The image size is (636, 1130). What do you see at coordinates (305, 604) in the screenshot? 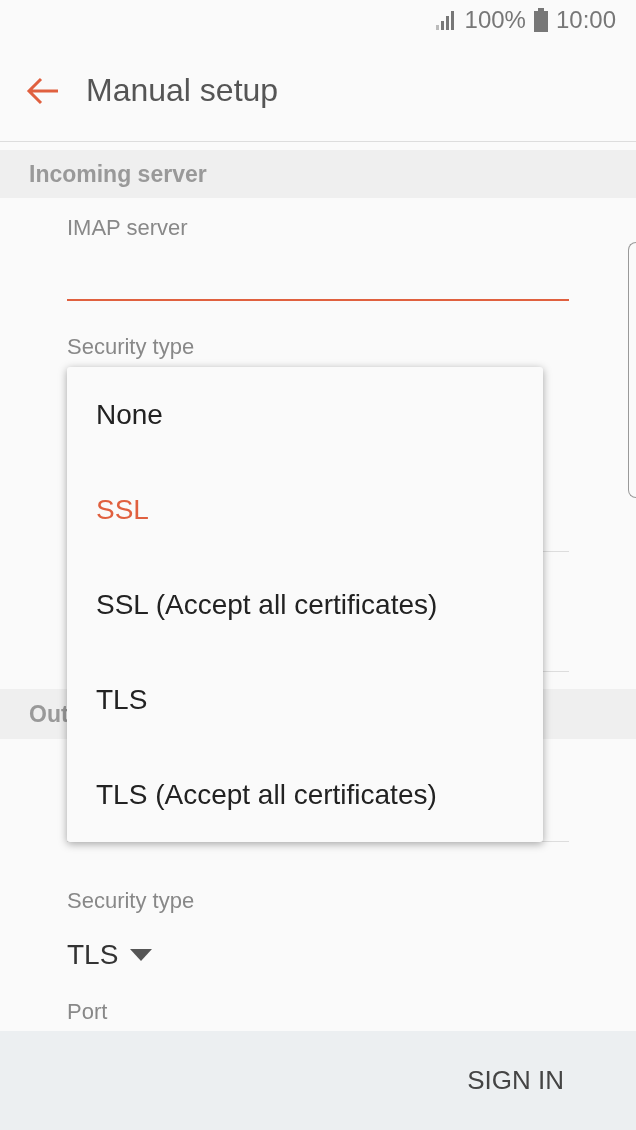
I see `menu-item: SSL (Accept all certificates)` at bounding box center [305, 604].